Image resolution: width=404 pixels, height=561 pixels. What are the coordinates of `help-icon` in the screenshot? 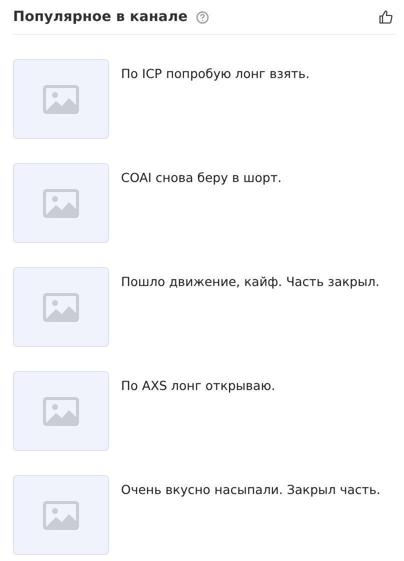 It's located at (202, 17).